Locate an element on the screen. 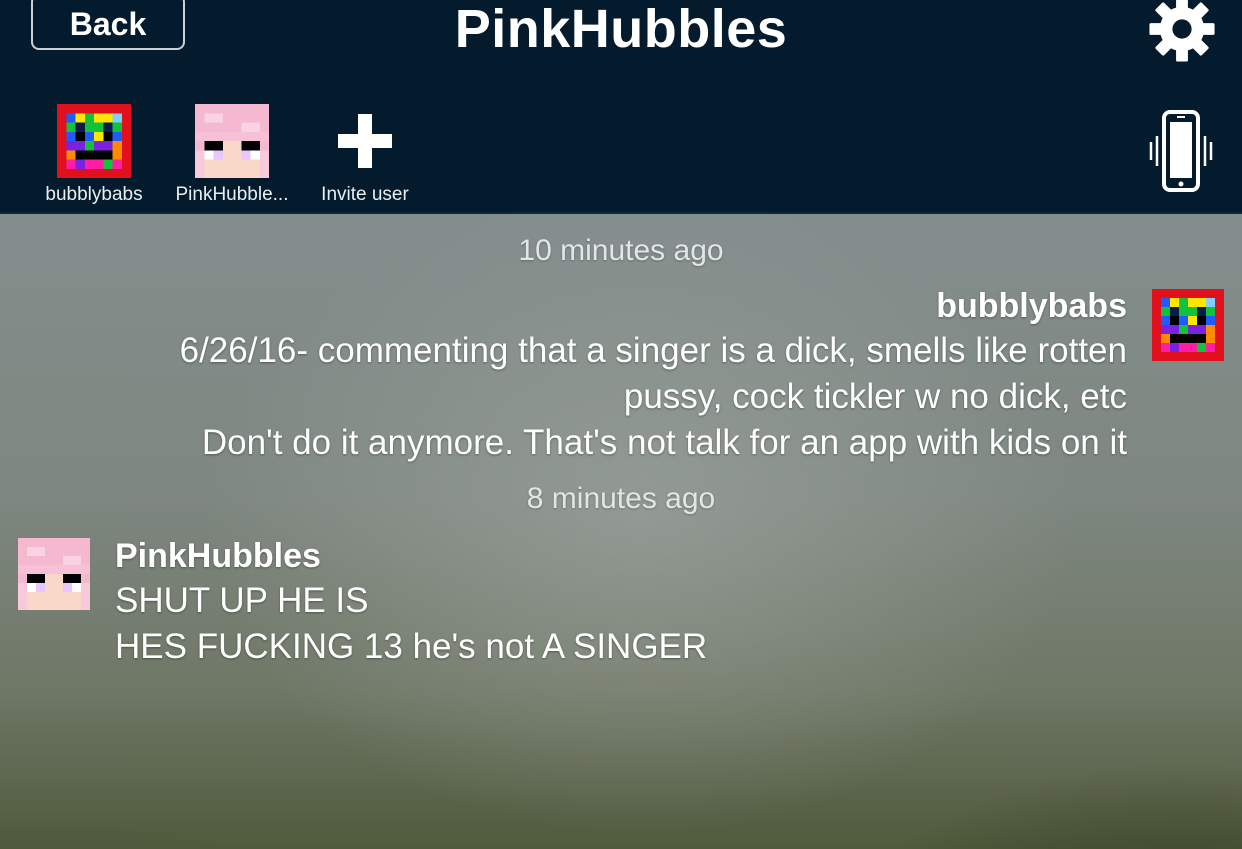  invite-user-button: Invite user is located at coordinates (365, 155).